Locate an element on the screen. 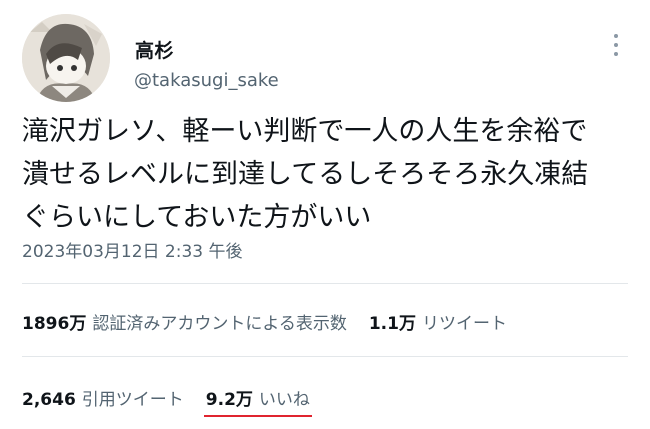  quotes-count: 2,646 is located at coordinates (49, 399).